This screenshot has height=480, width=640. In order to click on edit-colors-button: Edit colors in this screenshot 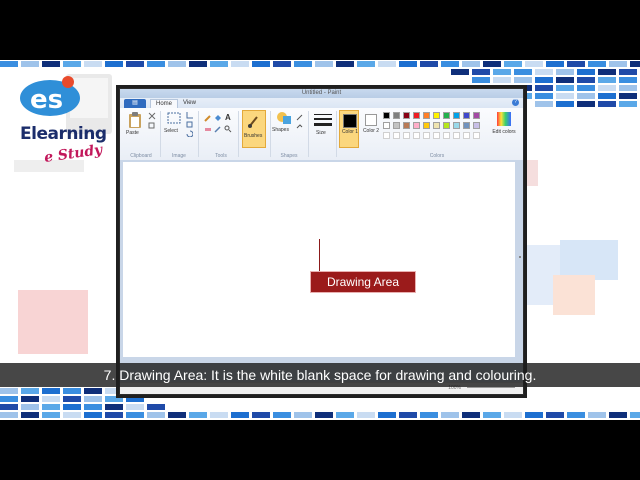, I will do `click(504, 129)`.